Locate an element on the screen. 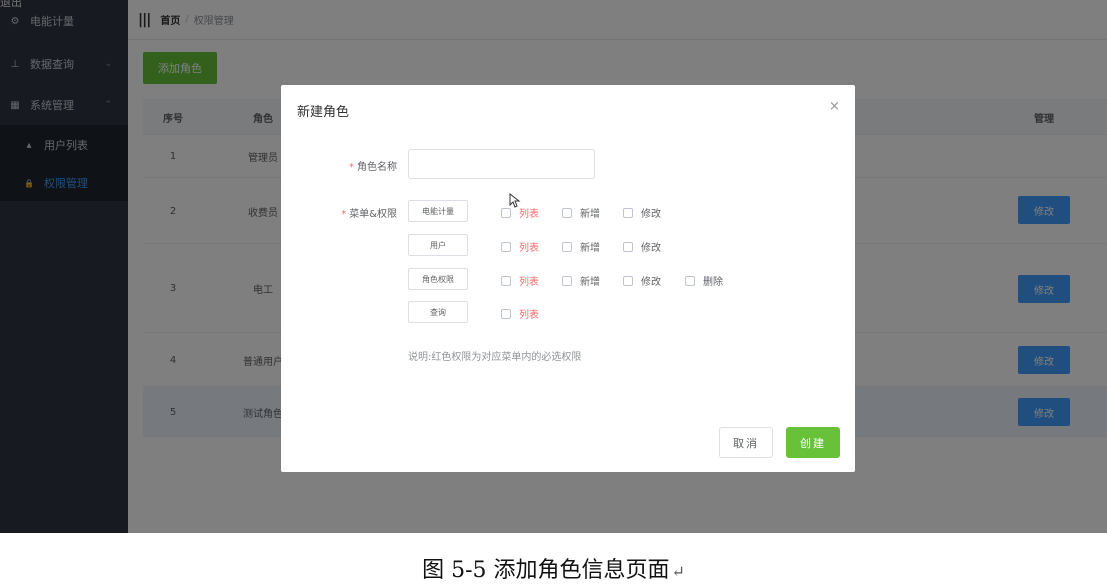  menu-tag-role-permission: 角色权限 is located at coordinates (438, 279).